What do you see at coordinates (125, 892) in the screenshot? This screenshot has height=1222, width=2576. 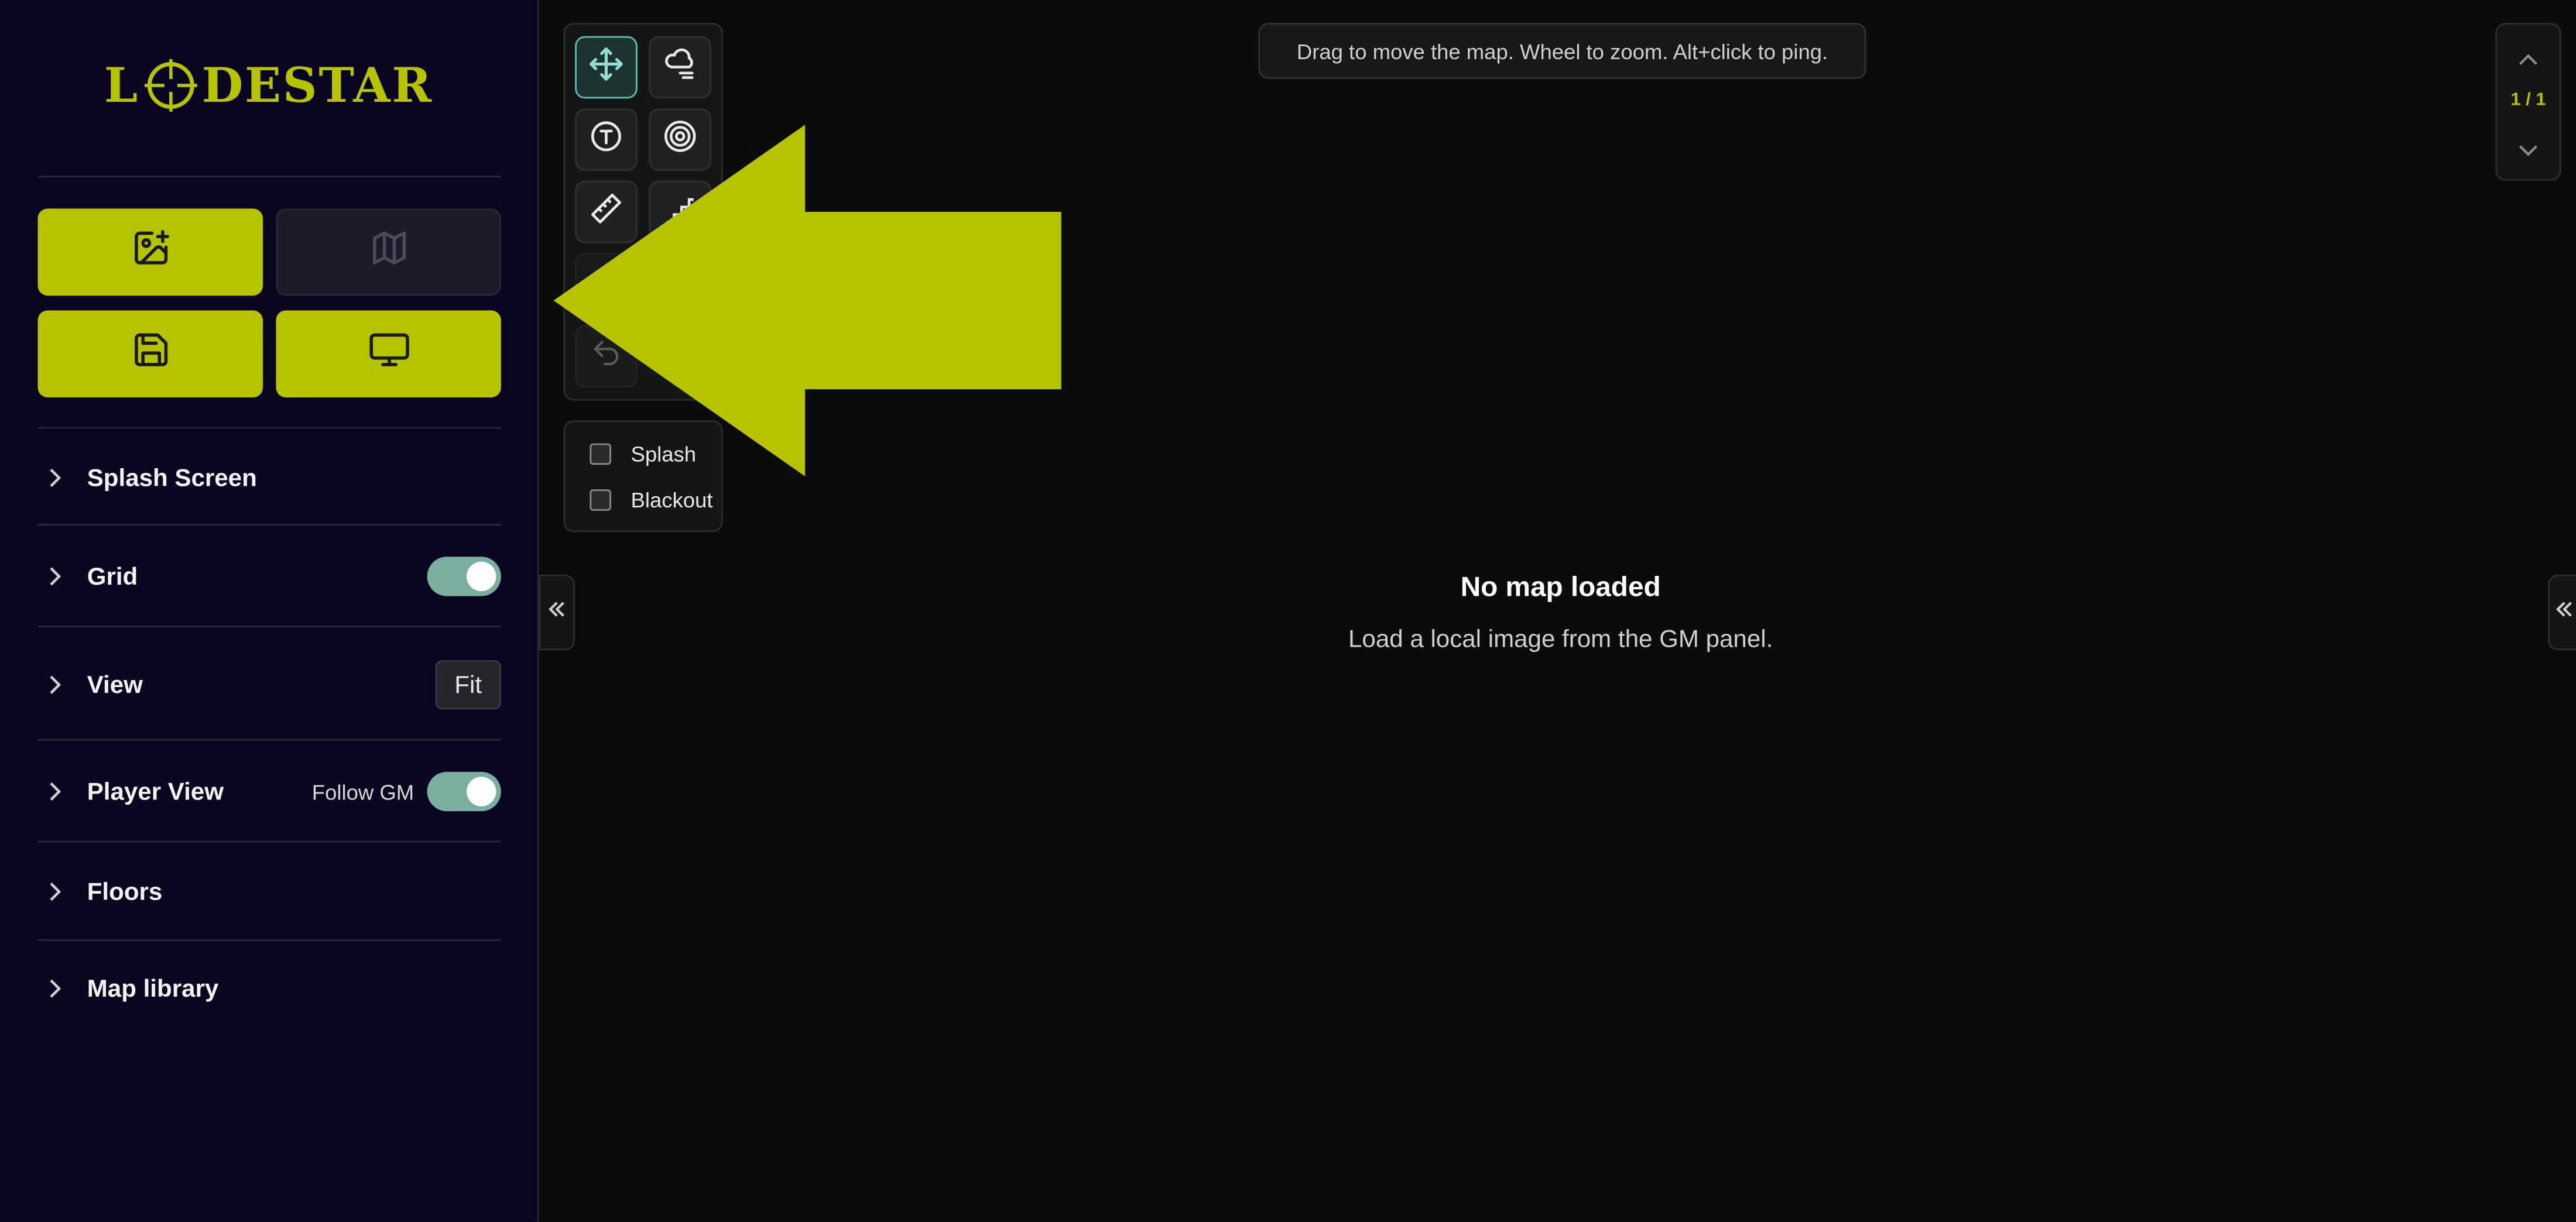 I see `section-label: Floors` at bounding box center [125, 892].